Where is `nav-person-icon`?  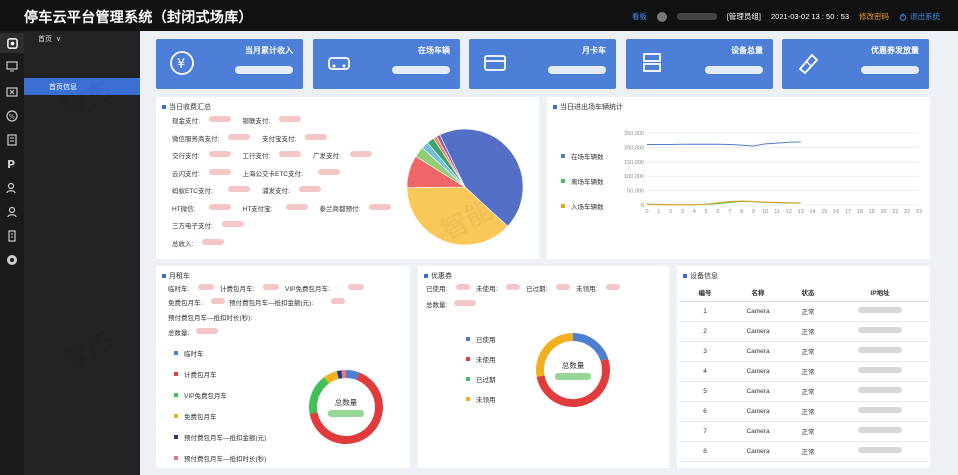
nav-person-icon is located at coordinates (12, 212).